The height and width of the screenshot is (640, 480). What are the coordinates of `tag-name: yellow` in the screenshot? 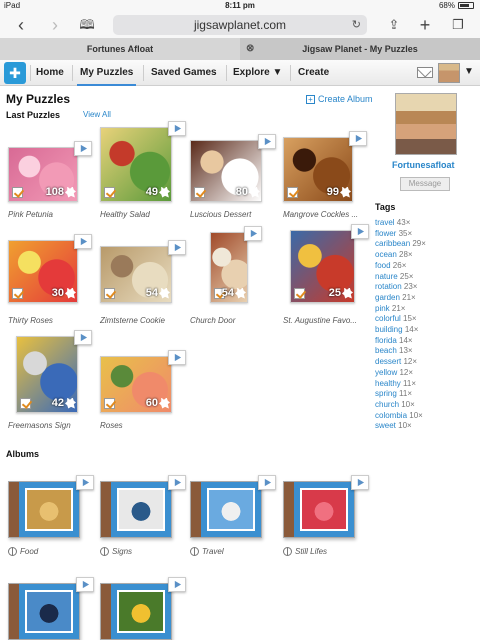 It's located at (387, 372).